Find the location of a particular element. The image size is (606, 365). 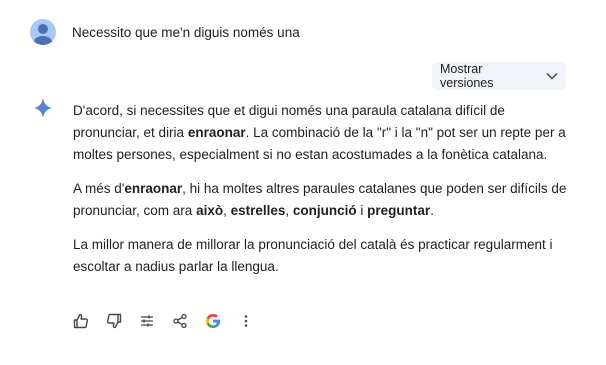

text-span: i is located at coordinates (362, 210).